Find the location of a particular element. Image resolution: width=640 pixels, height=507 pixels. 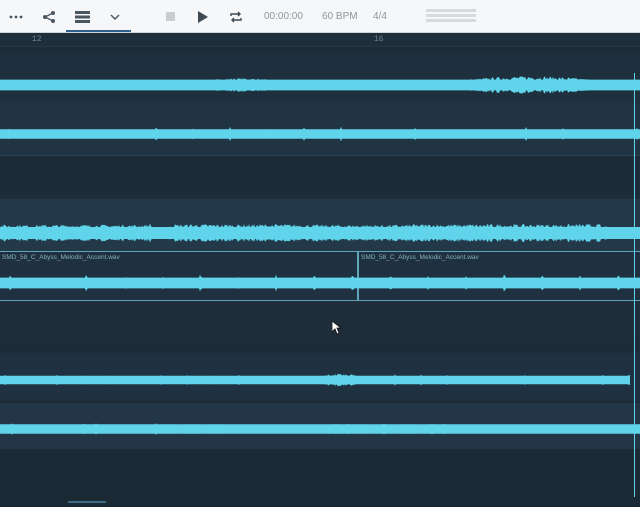

active-view-indicator is located at coordinates (98, 31).